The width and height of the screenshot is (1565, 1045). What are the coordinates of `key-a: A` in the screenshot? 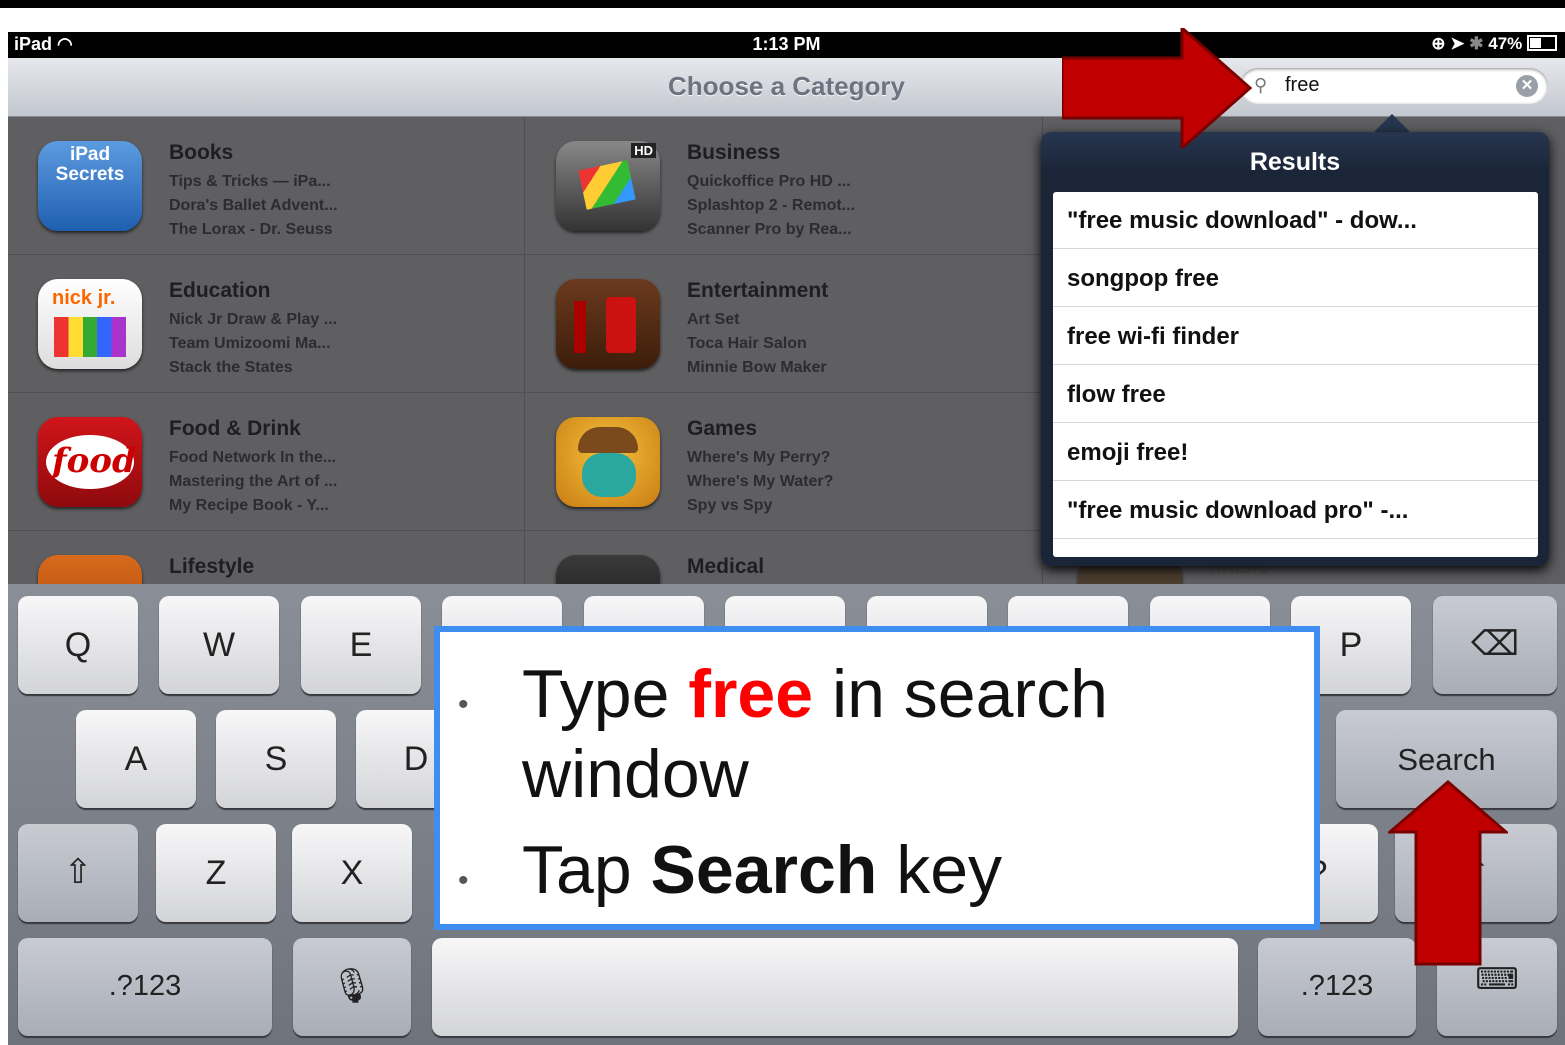 It's located at (136, 759).